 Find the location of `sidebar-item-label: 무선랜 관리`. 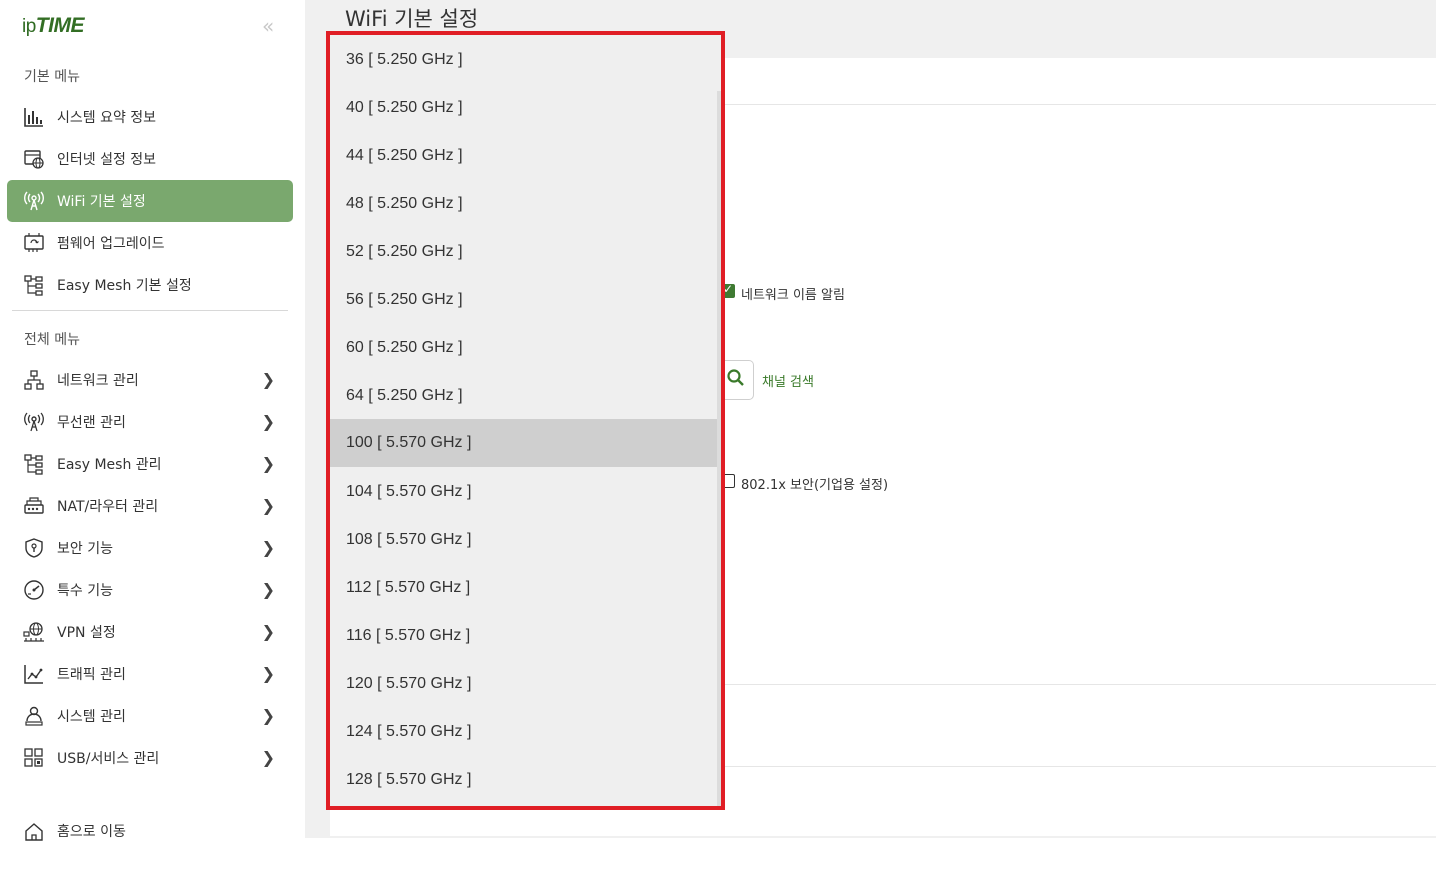

sidebar-item-label: 무선랜 관리 is located at coordinates (91, 423).